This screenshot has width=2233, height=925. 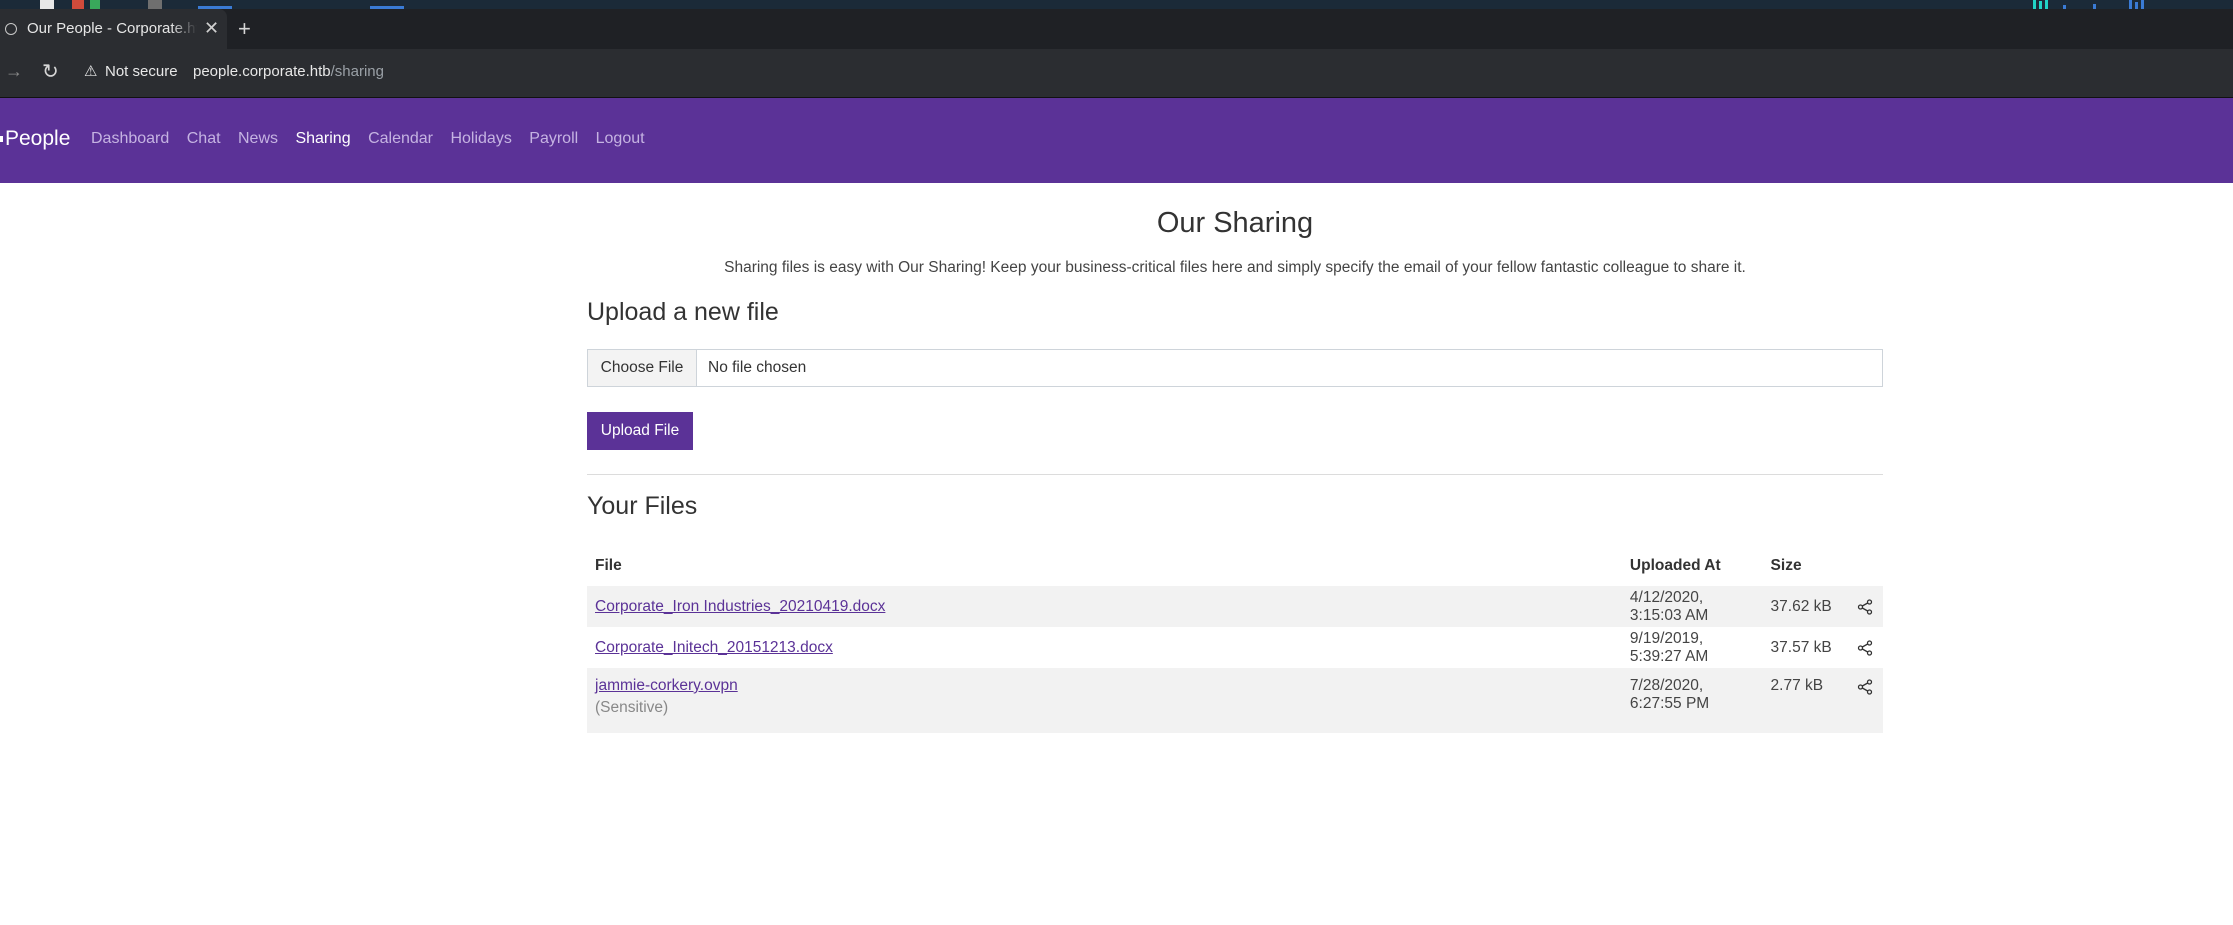 I want to click on os-activity-meter, so click(x=2108, y=4).